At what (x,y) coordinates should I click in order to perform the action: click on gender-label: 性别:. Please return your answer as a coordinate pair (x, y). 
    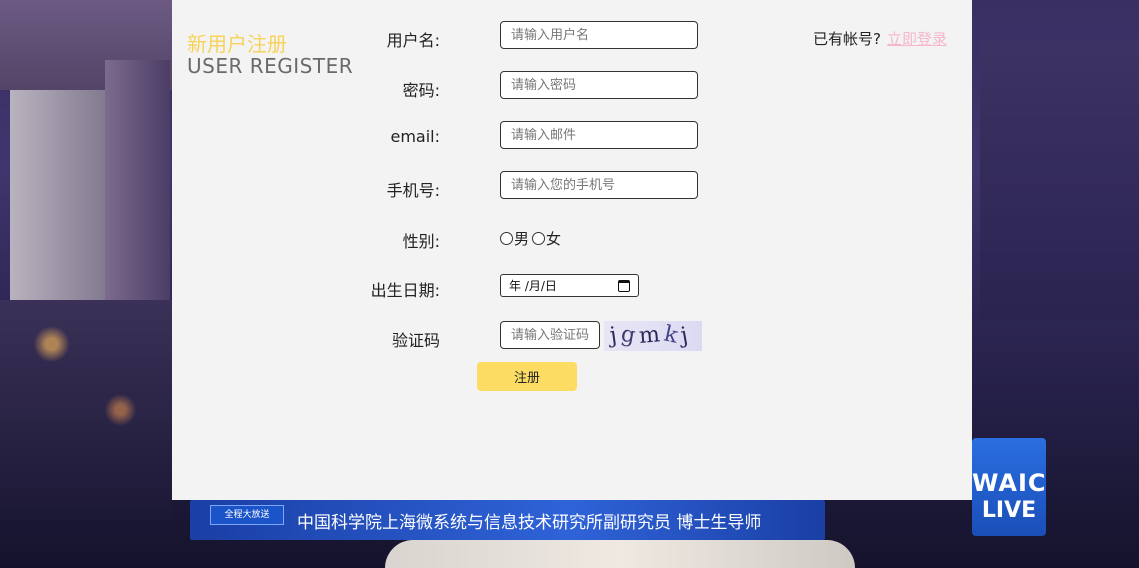
    Looking at the image, I should click on (421, 241).